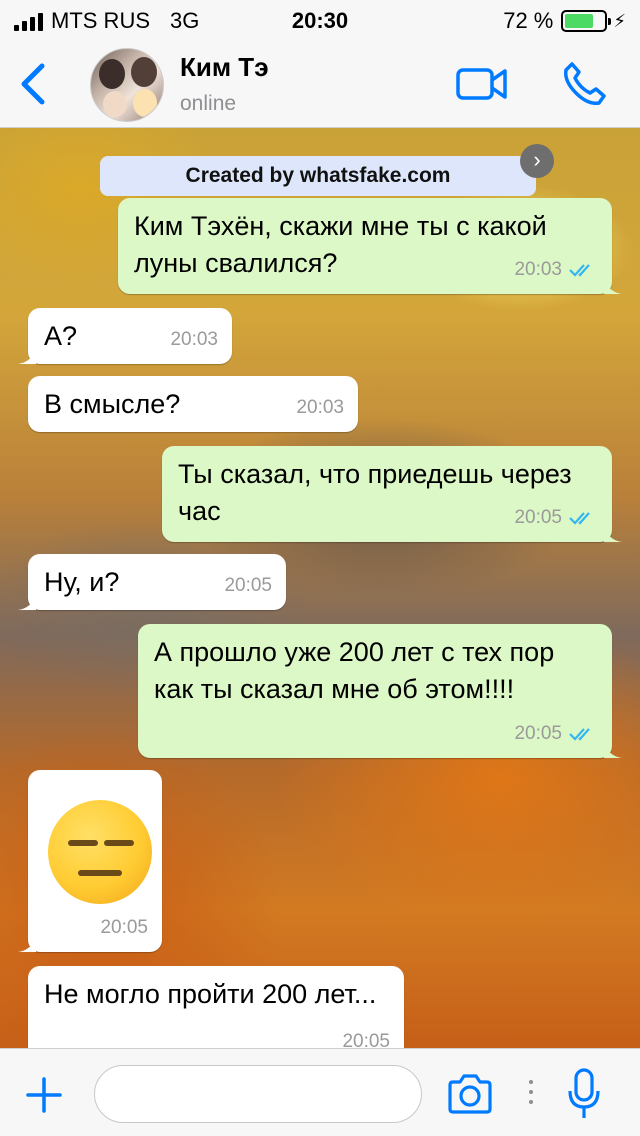 The height and width of the screenshot is (1136, 640). What do you see at coordinates (318, 176) in the screenshot?
I see `watermark-banner: Created by whatsfake.com` at bounding box center [318, 176].